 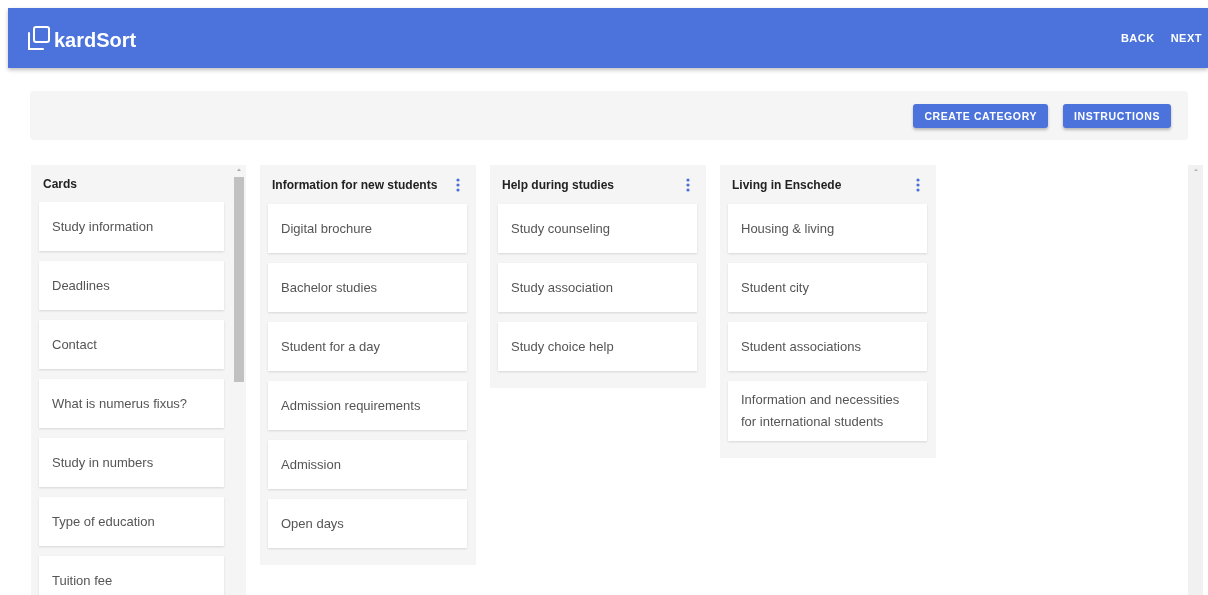 What do you see at coordinates (355, 184) in the screenshot?
I see `column-title: Information for new students` at bounding box center [355, 184].